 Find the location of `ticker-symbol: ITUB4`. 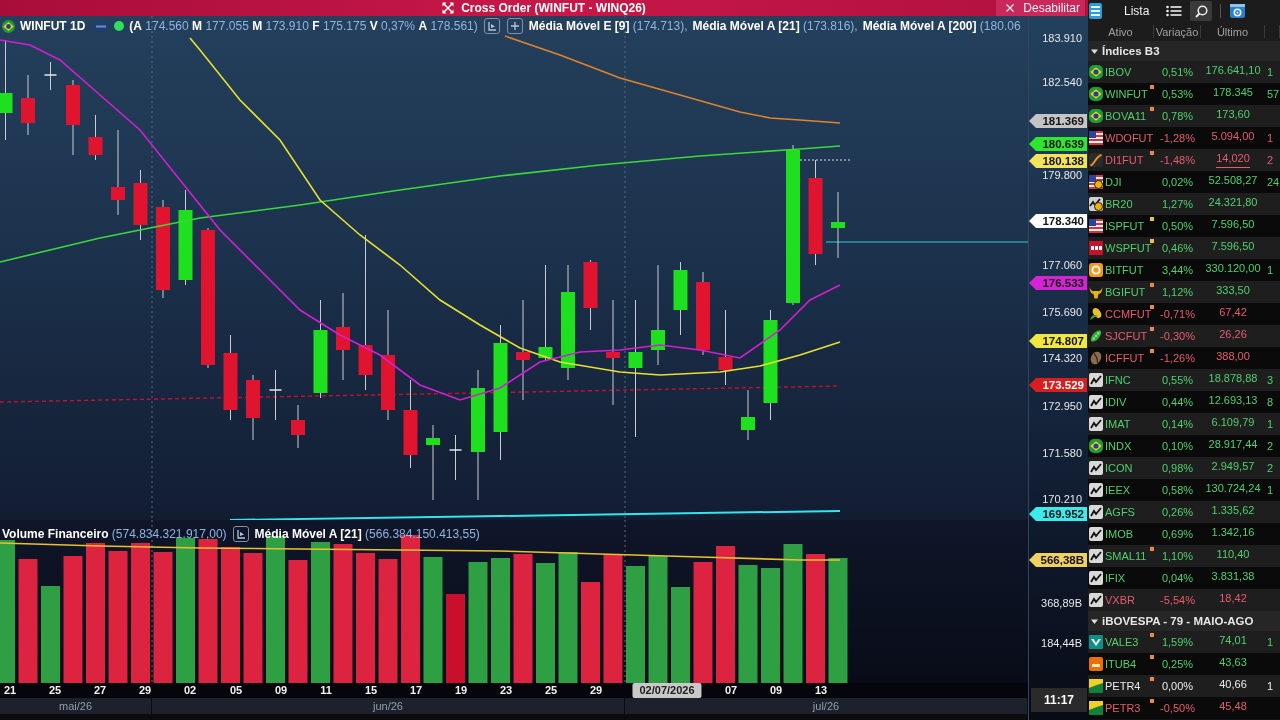

ticker-symbol: ITUB4 is located at coordinates (1121, 664).